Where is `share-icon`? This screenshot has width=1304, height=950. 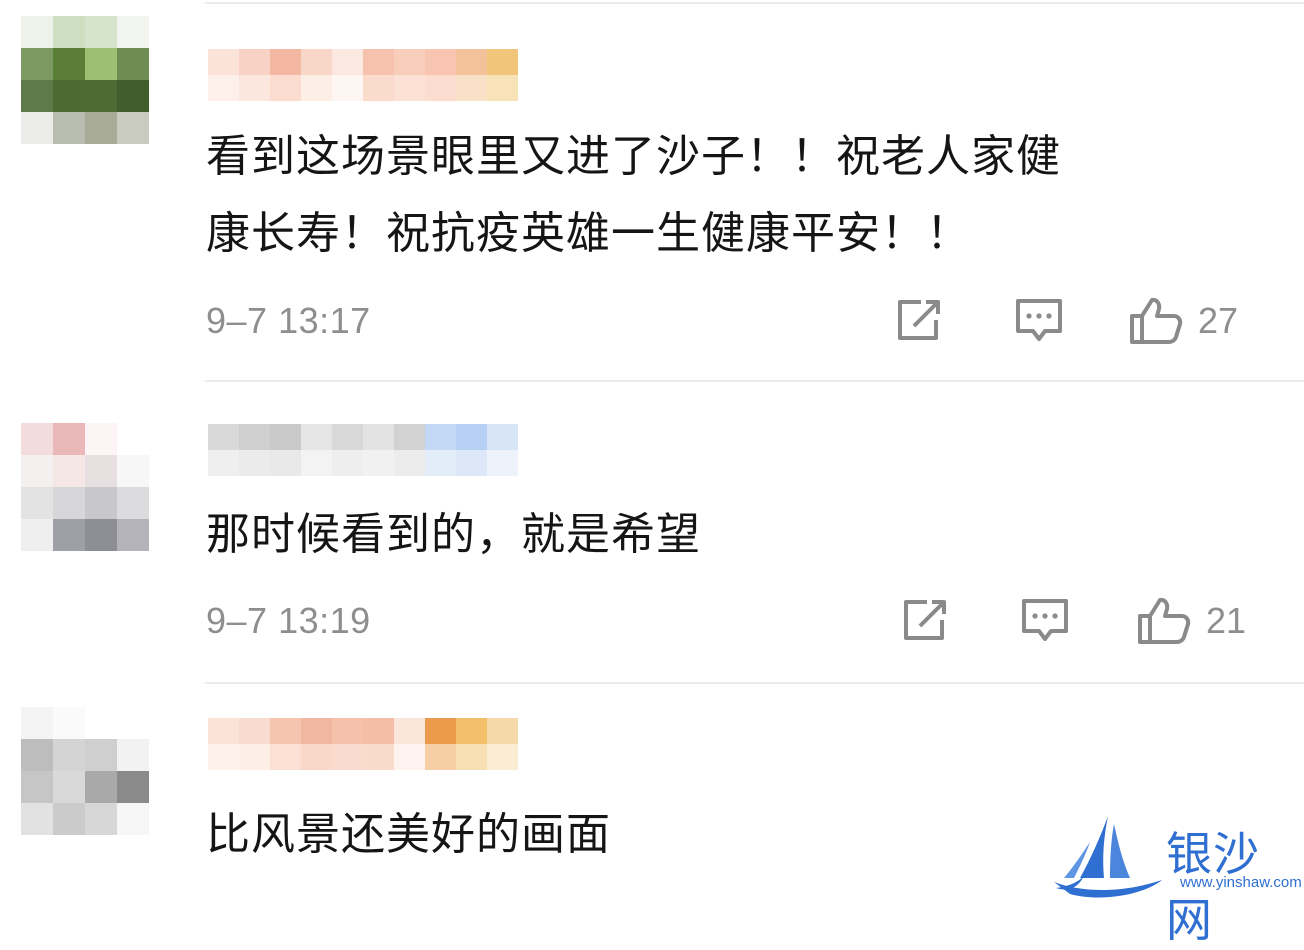
share-icon is located at coordinates (925, 620).